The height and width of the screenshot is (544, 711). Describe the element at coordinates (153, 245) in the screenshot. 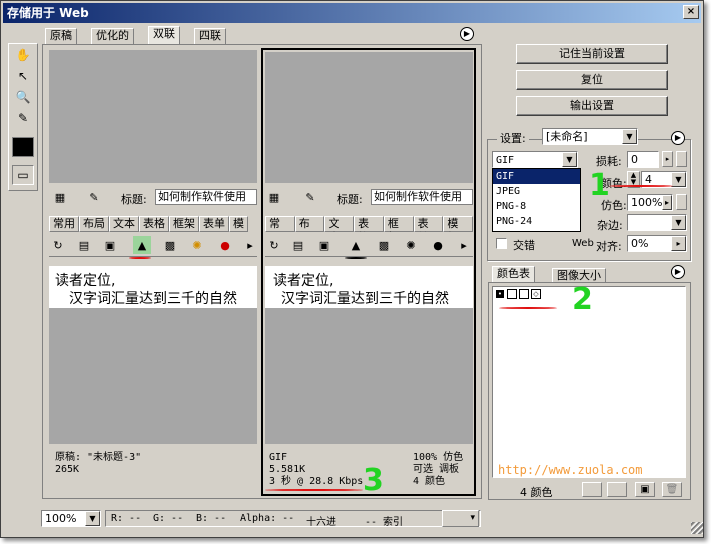

I see `left-icon-row: ↻ ▤ ▣ ▲ ▩ ✺ ● ▸` at that location.